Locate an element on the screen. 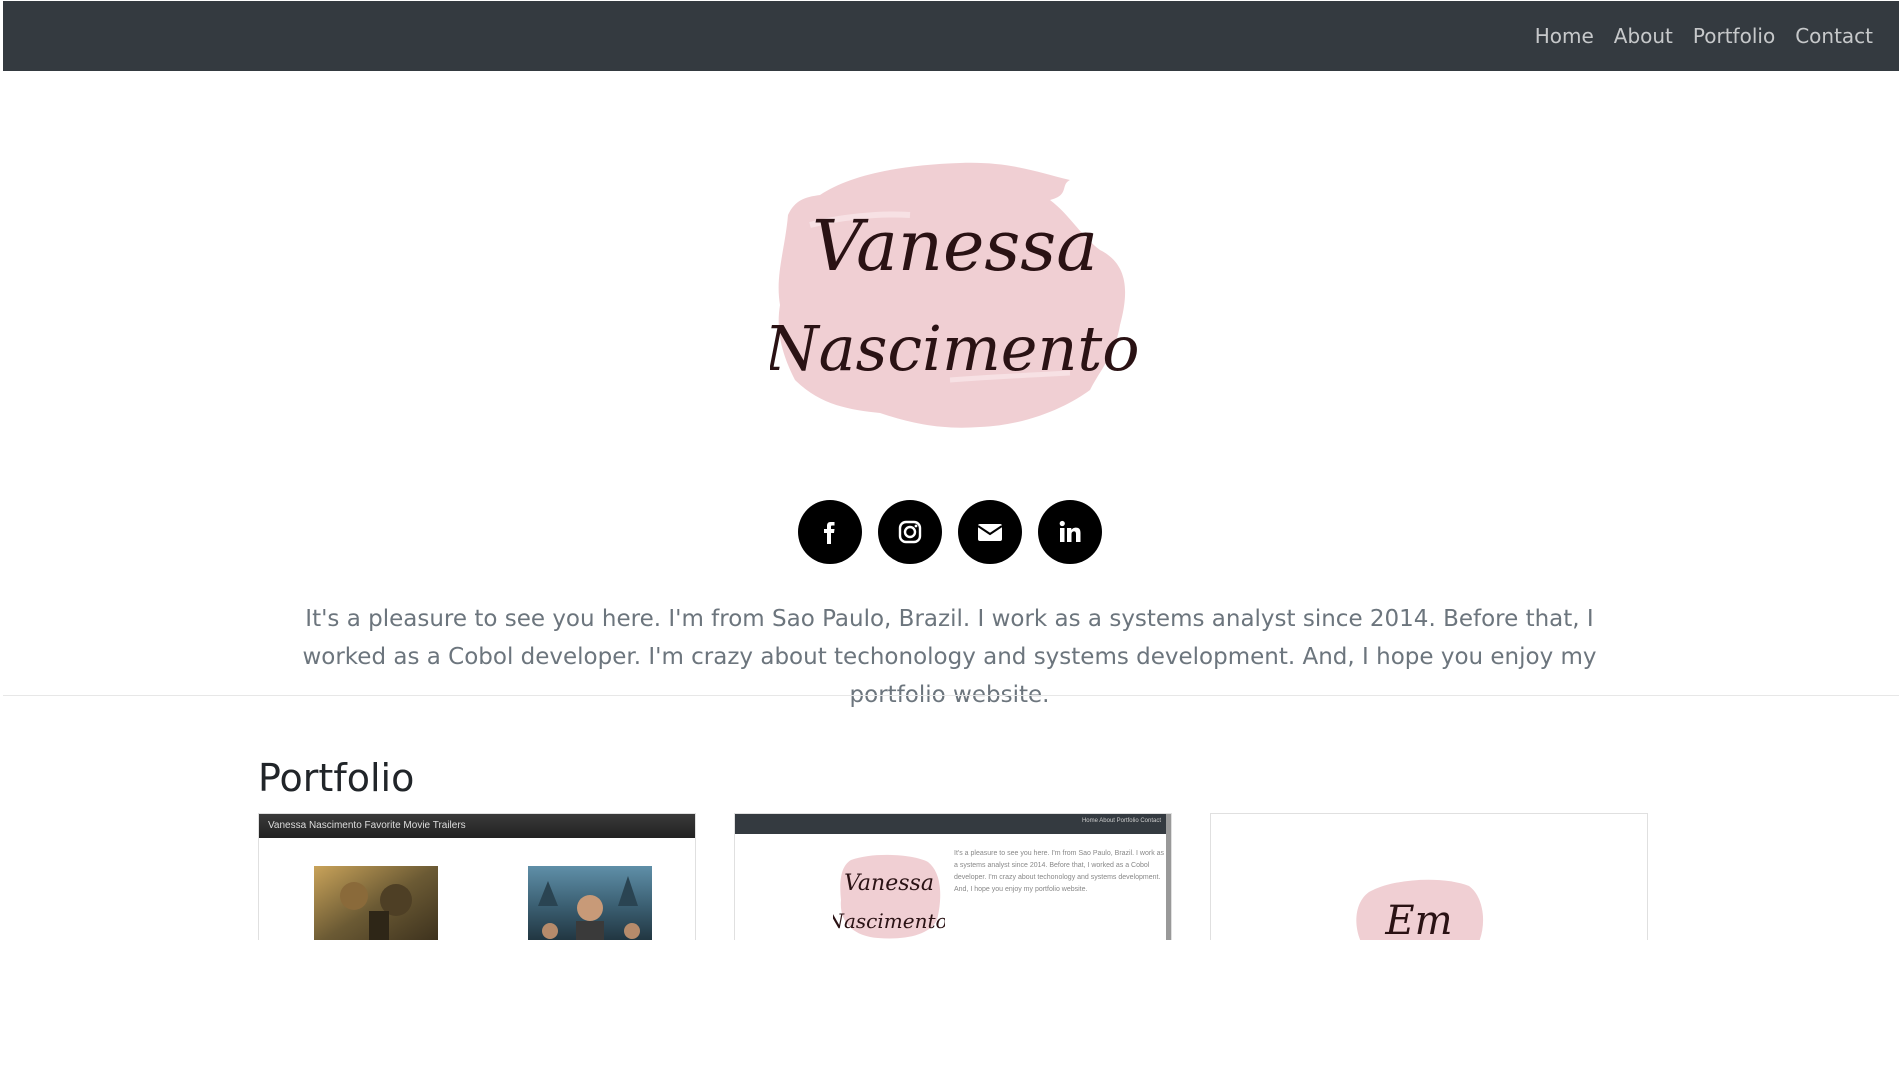 This screenshot has height=1082, width=1899. nav-portfolio-link: Portfolio is located at coordinates (1734, 36).